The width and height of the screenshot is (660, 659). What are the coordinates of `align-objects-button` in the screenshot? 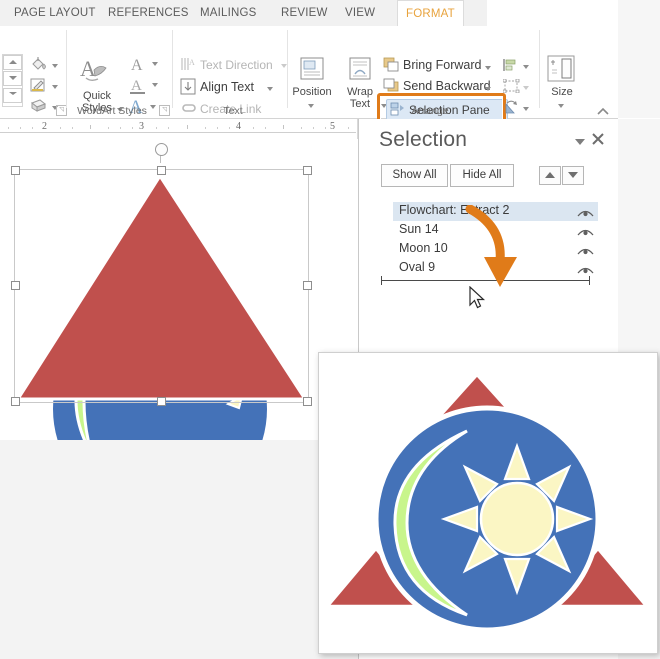 It's located at (511, 67).